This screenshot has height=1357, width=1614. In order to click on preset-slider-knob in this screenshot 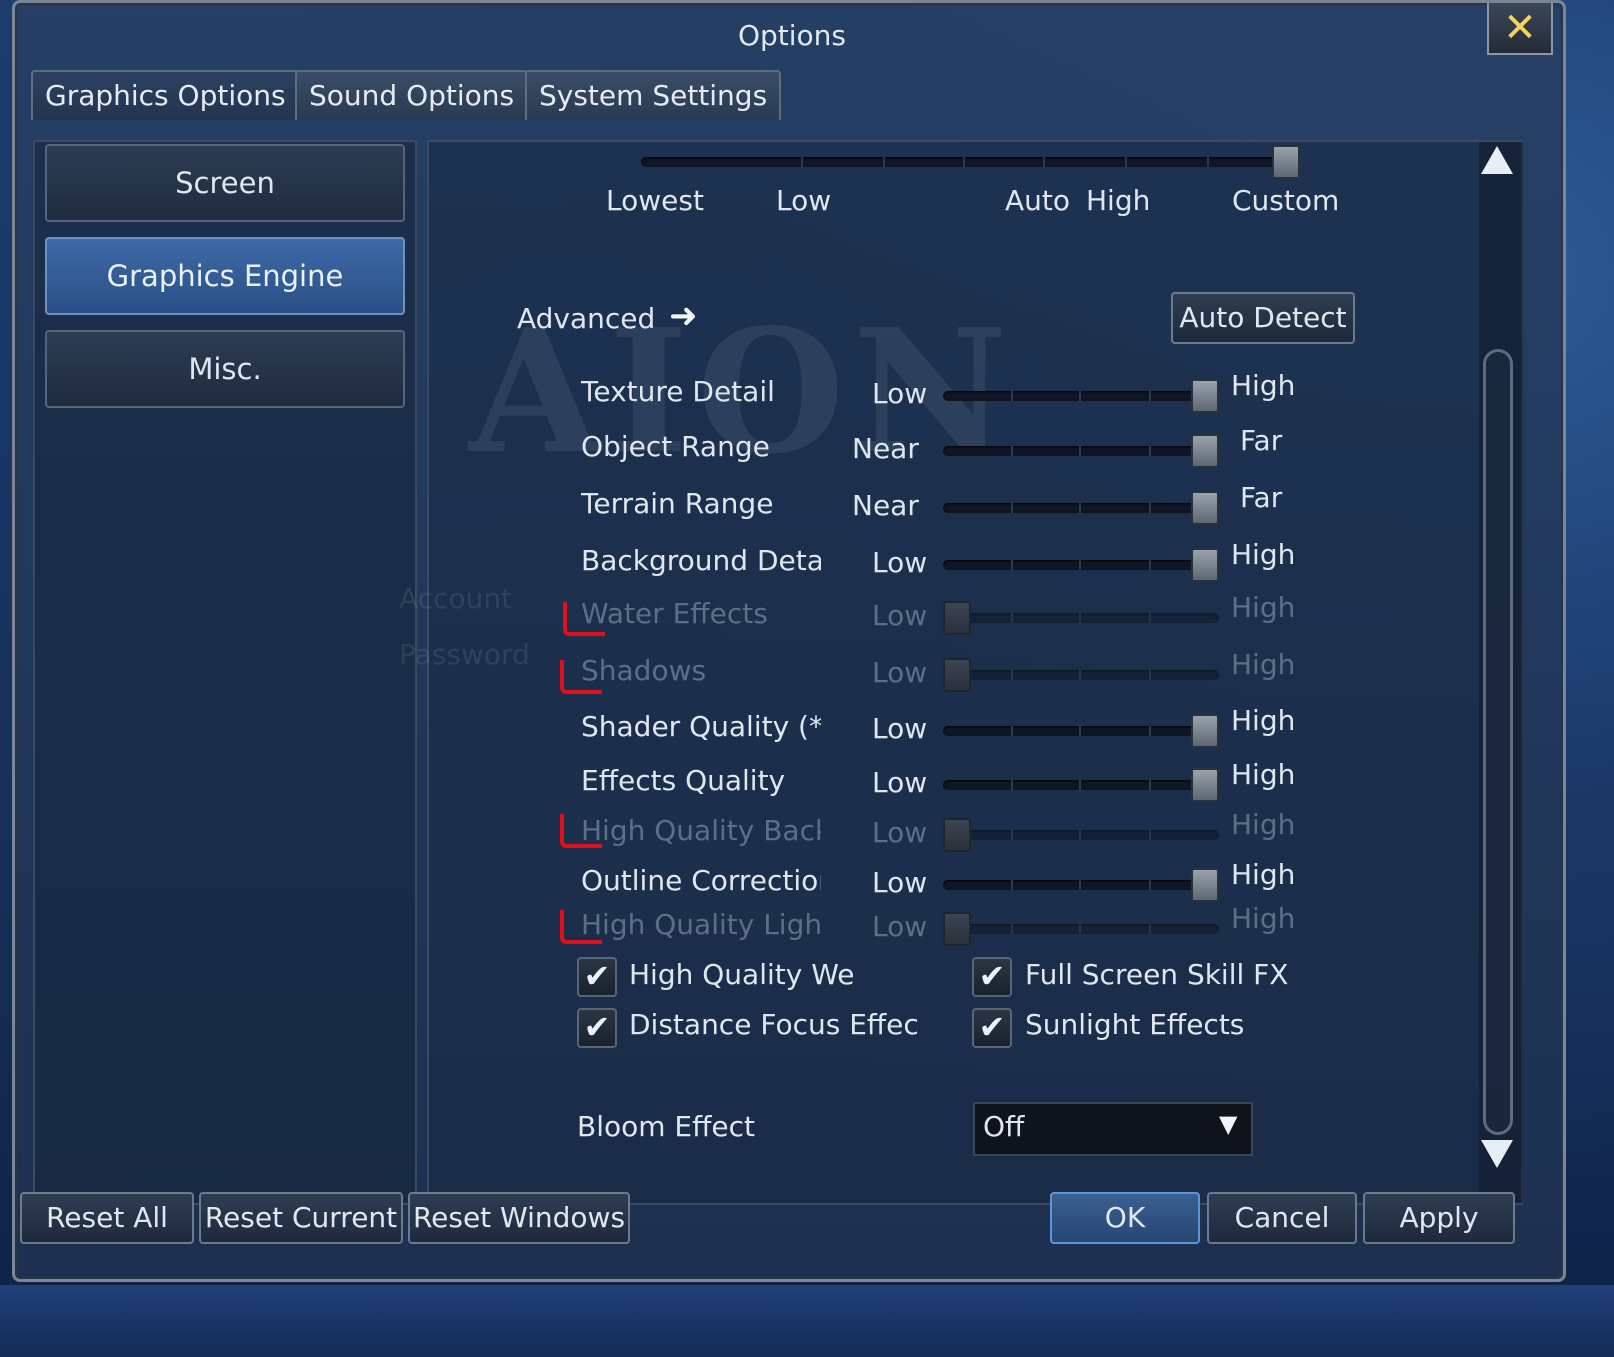, I will do `click(1286, 162)`.